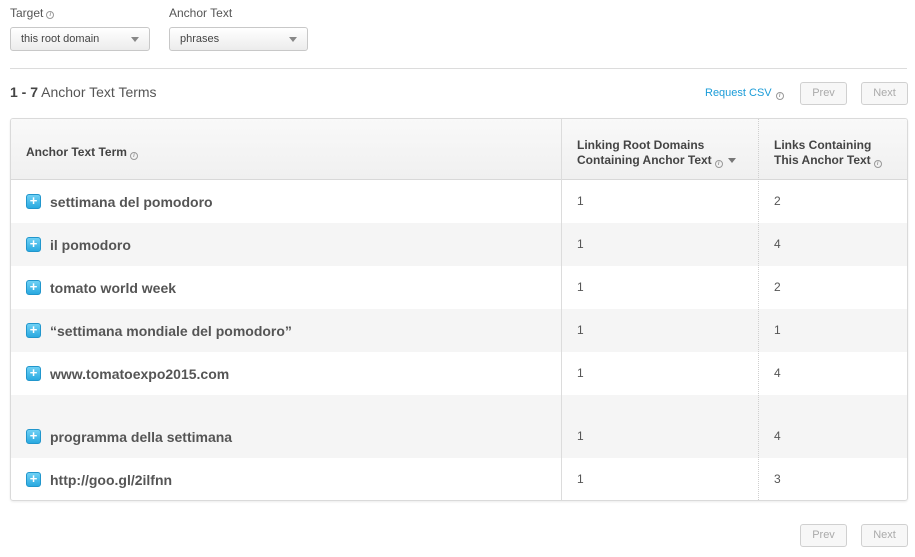 The image size is (915, 557). I want to click on table-row: + settimana del pomodoro 1 2, so click(459, 201).